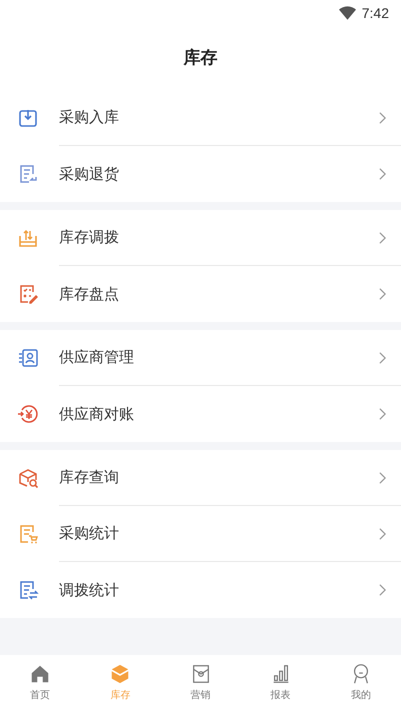 This screenshot has width=401, height=710. Describe the element at coordinates (230, 238) in the screenshot. I see `menu-item: 库存调拨` at that location.